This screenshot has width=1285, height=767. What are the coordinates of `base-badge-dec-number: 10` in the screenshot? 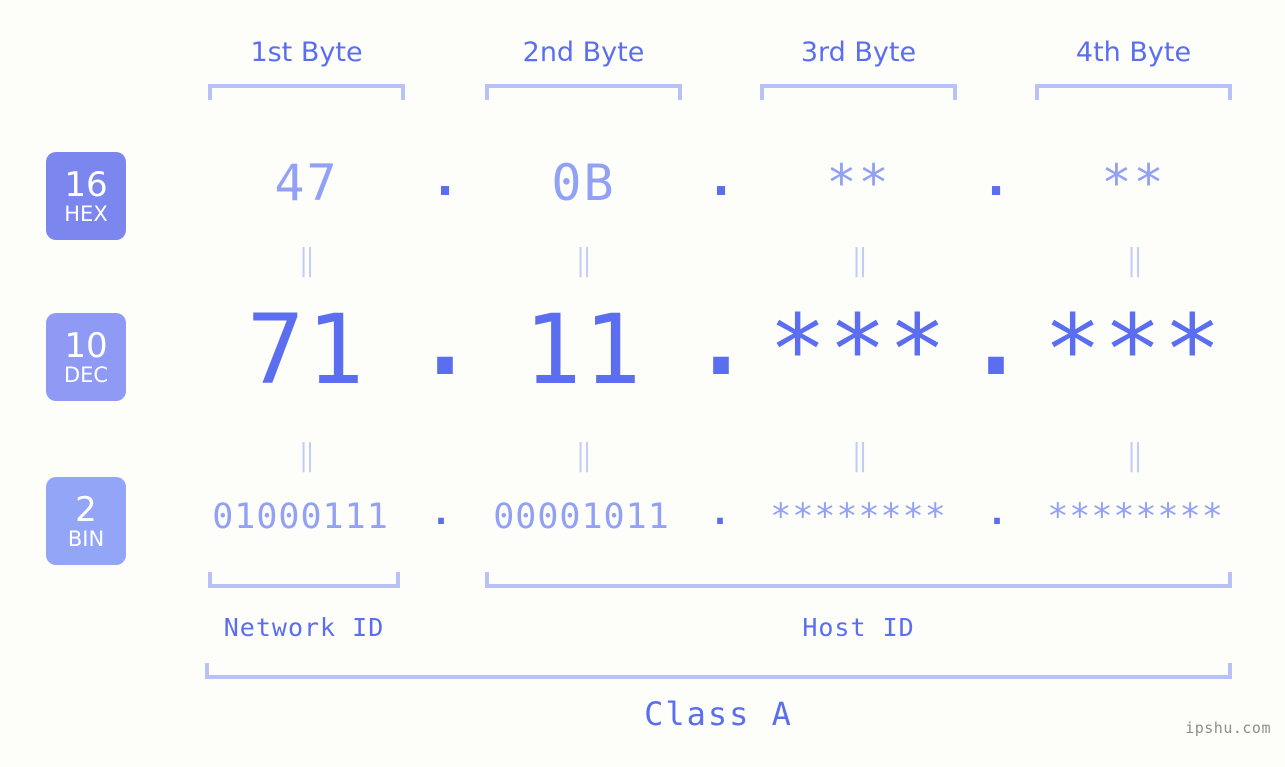 It's located at (86, 346).